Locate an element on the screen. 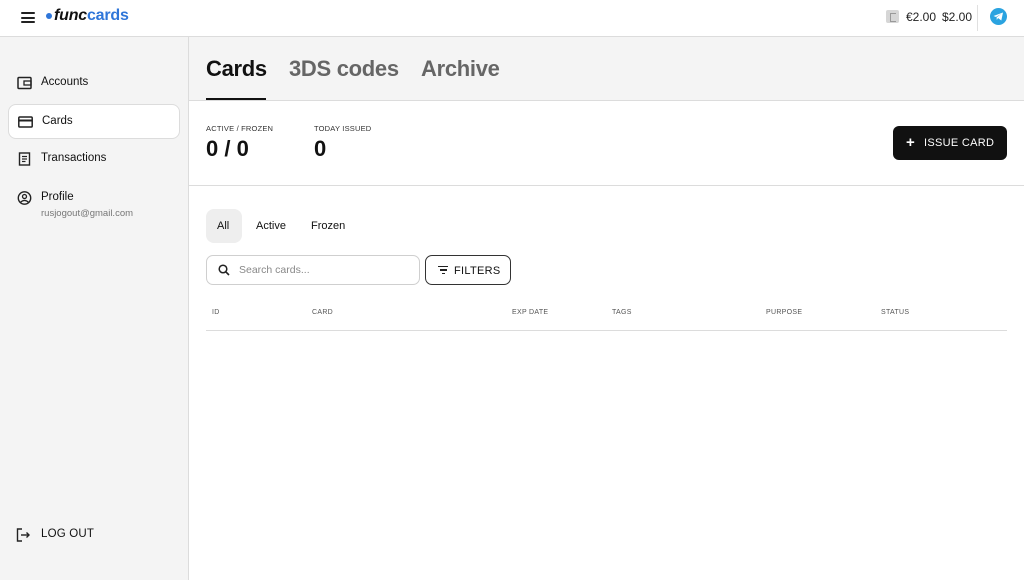 This screenshot has height=580, width=1024. telegram-icon is located at coordinates (998, 16).